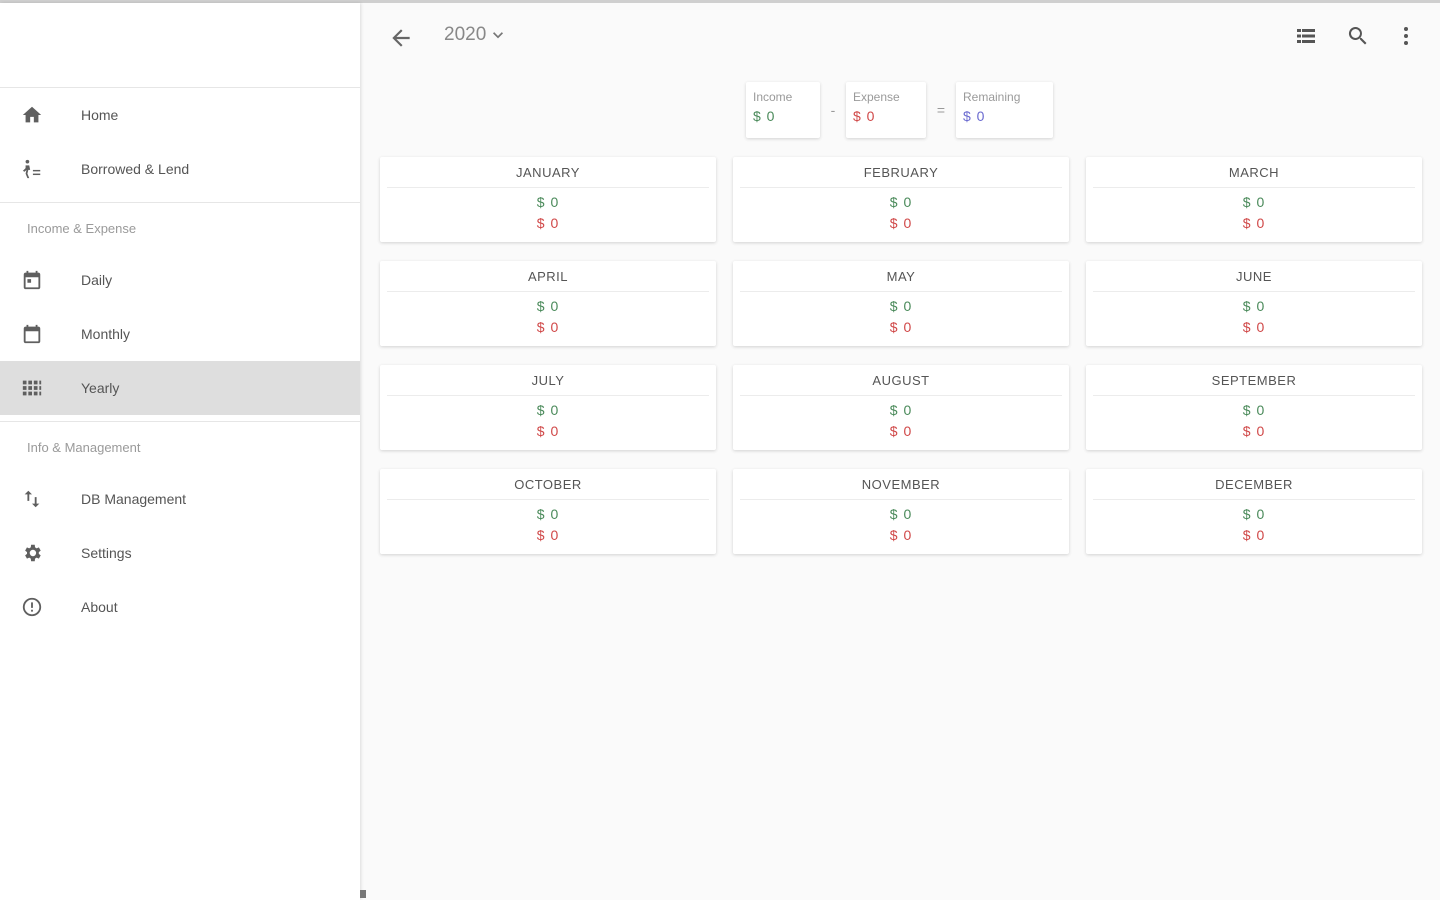 The width and height of the screenshot is (1440, 900). What do you see at coordinates (901, 380) in the screenshot?
I see `month-name: AUGUST` at bounding box center [901, 380].